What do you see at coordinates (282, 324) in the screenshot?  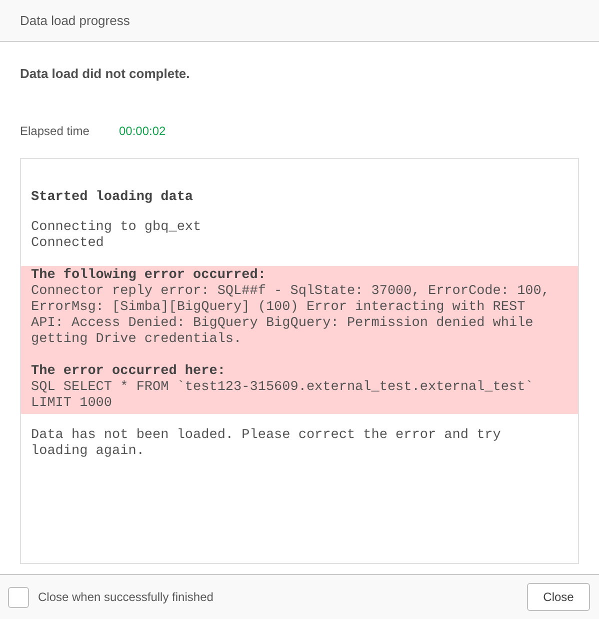 I see `log-line: API: Access Denied: BigQuery BigQuery: Permission denied while` at bounding box center [282, 324].